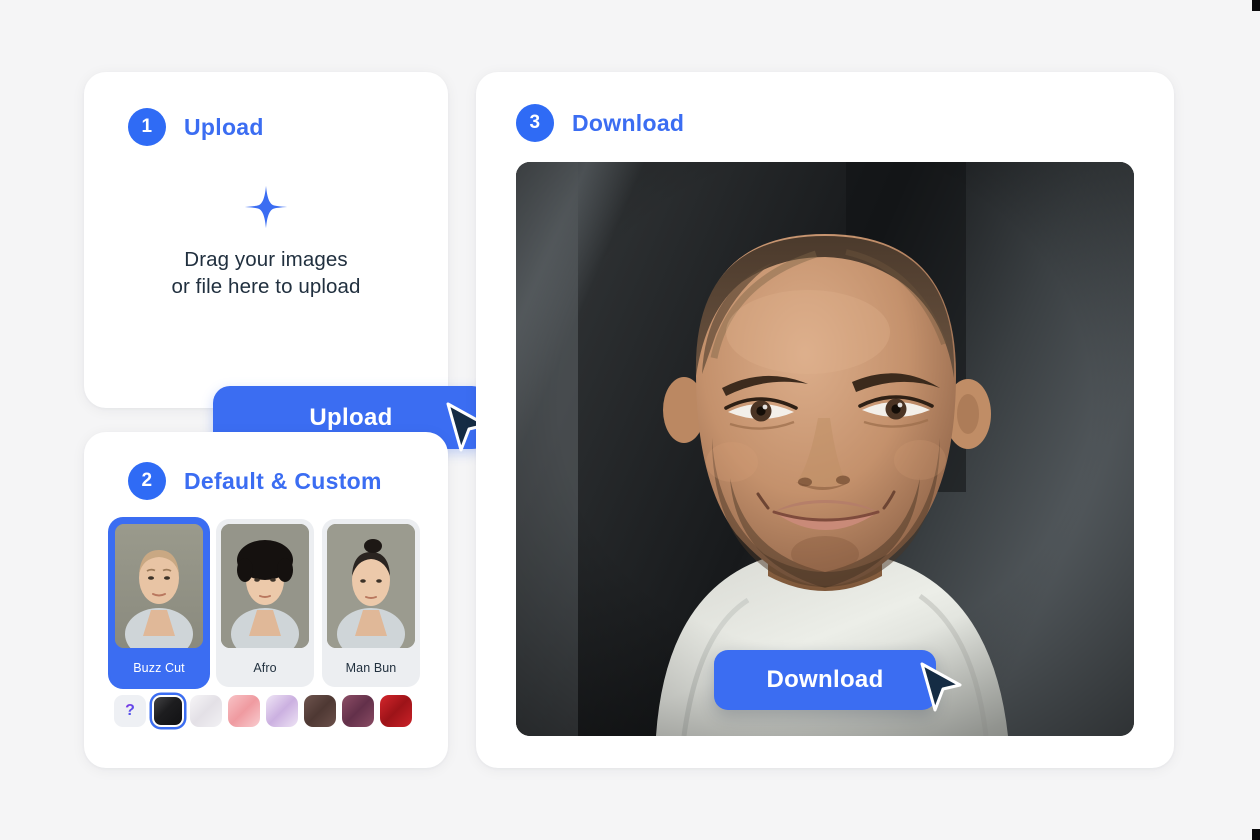 The height and width of the screenshot is (840, 1260). I want to click on swatch-lavender, so click(282, 711).